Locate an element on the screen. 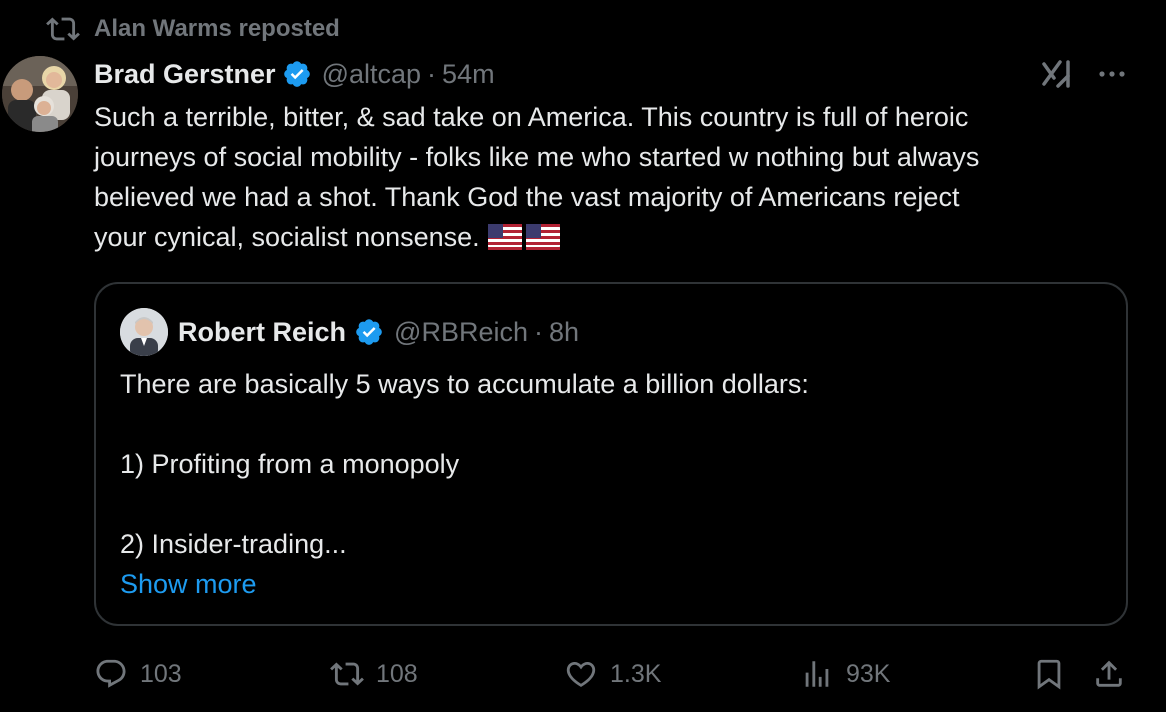  repost-indicator: Alan Warms reposted is located at coordinates (193, 29).